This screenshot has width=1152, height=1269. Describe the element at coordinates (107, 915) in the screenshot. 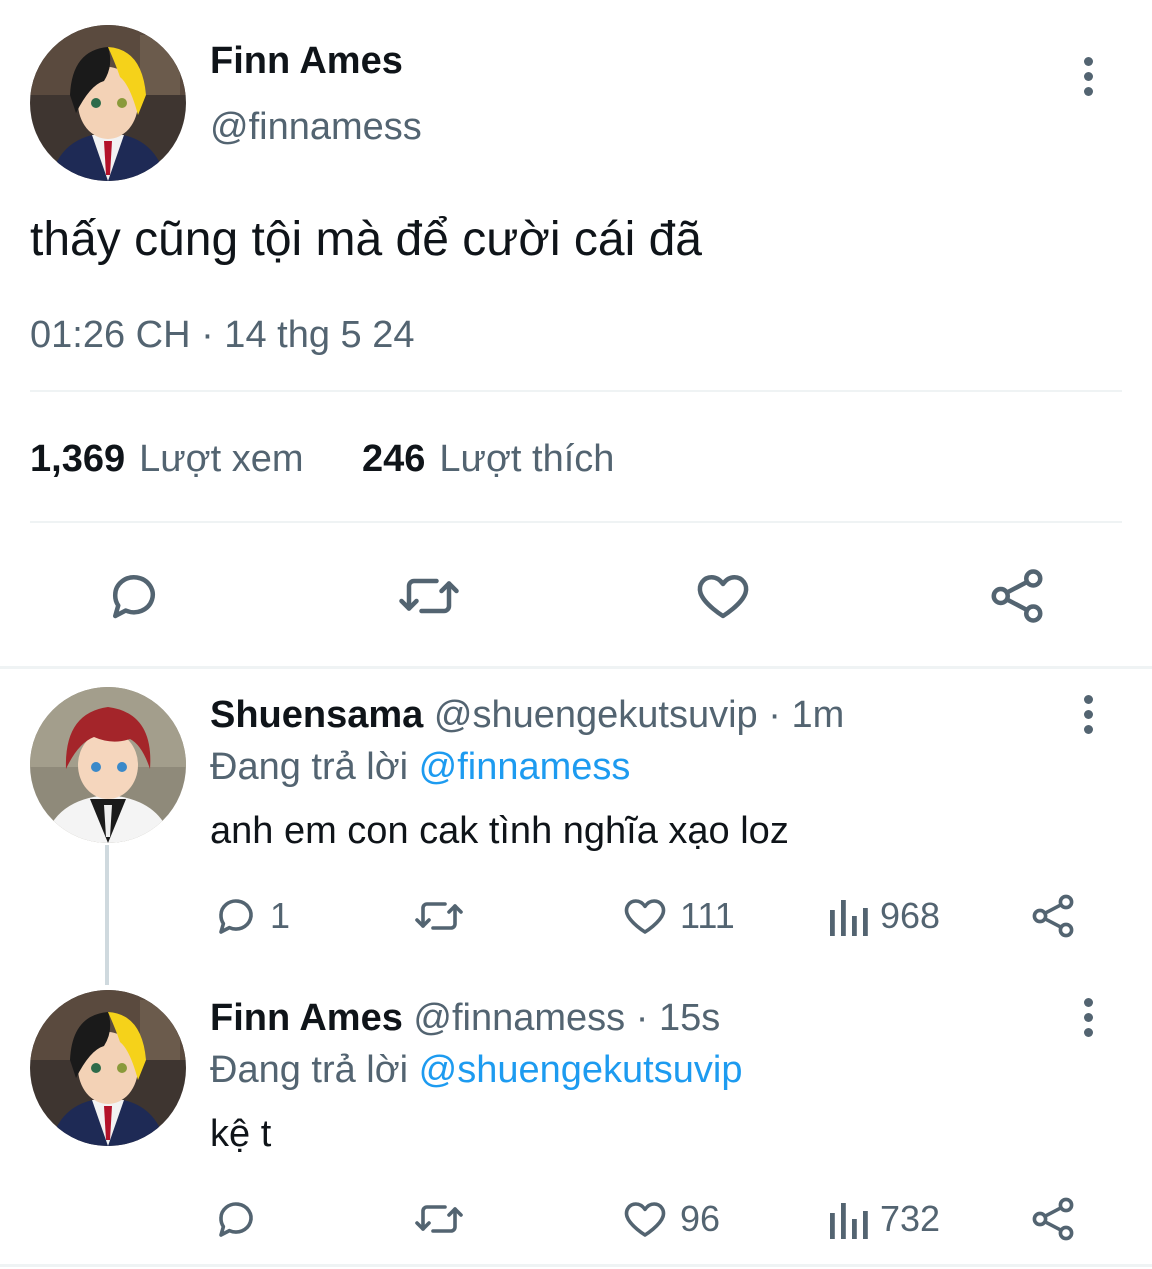

I see `thread-connector` at that location.